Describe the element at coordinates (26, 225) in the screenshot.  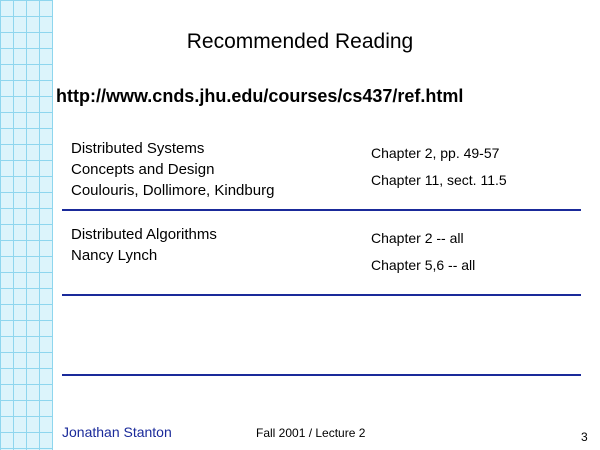
I see `decorative-grid-strip` at that location.